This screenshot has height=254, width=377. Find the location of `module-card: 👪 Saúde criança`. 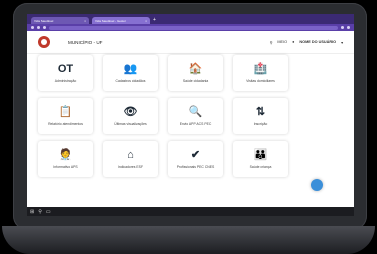

module-card: 👪 Saúde criança is located at coordinates (260, 159).